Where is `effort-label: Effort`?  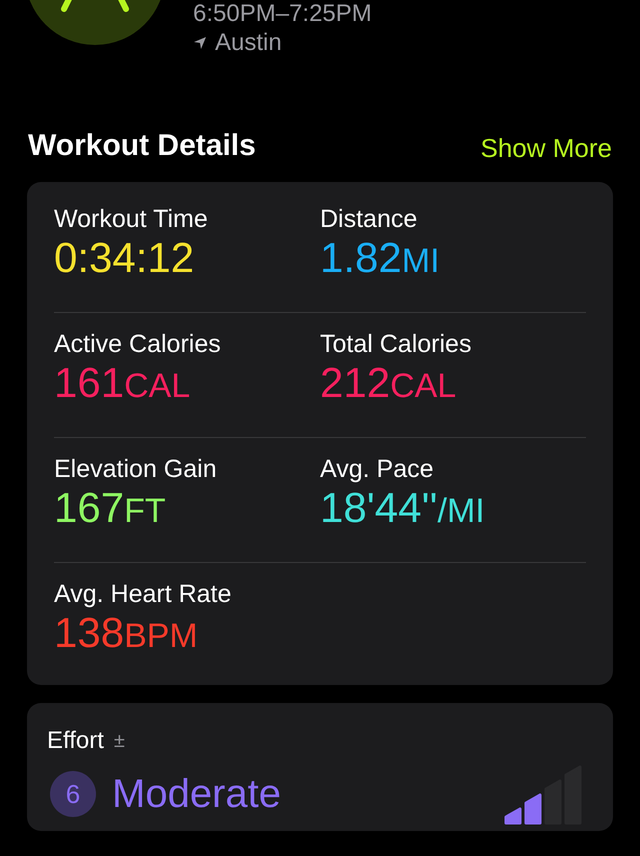 effort-label: Effort is located at coordinates (75, 741).